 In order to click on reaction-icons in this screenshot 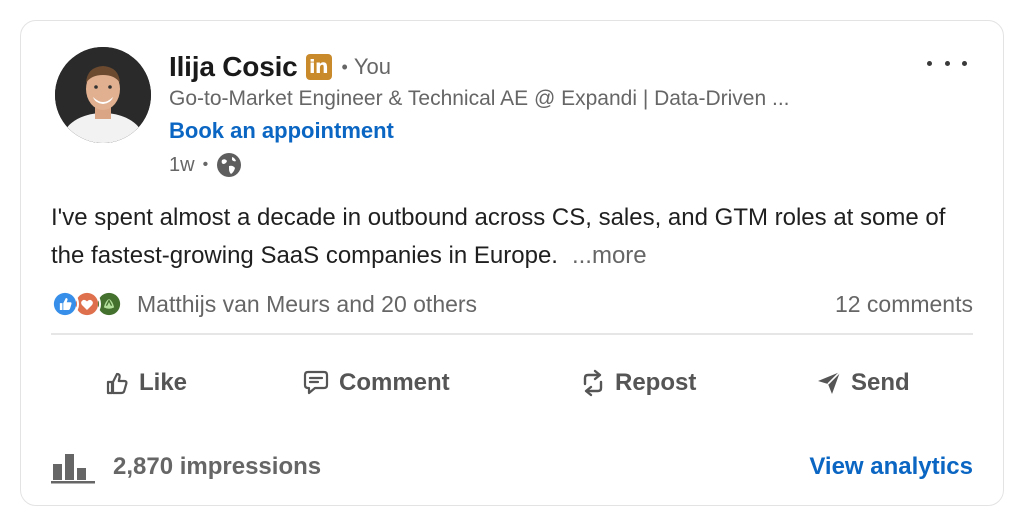, I will do `click(90, 304)`.